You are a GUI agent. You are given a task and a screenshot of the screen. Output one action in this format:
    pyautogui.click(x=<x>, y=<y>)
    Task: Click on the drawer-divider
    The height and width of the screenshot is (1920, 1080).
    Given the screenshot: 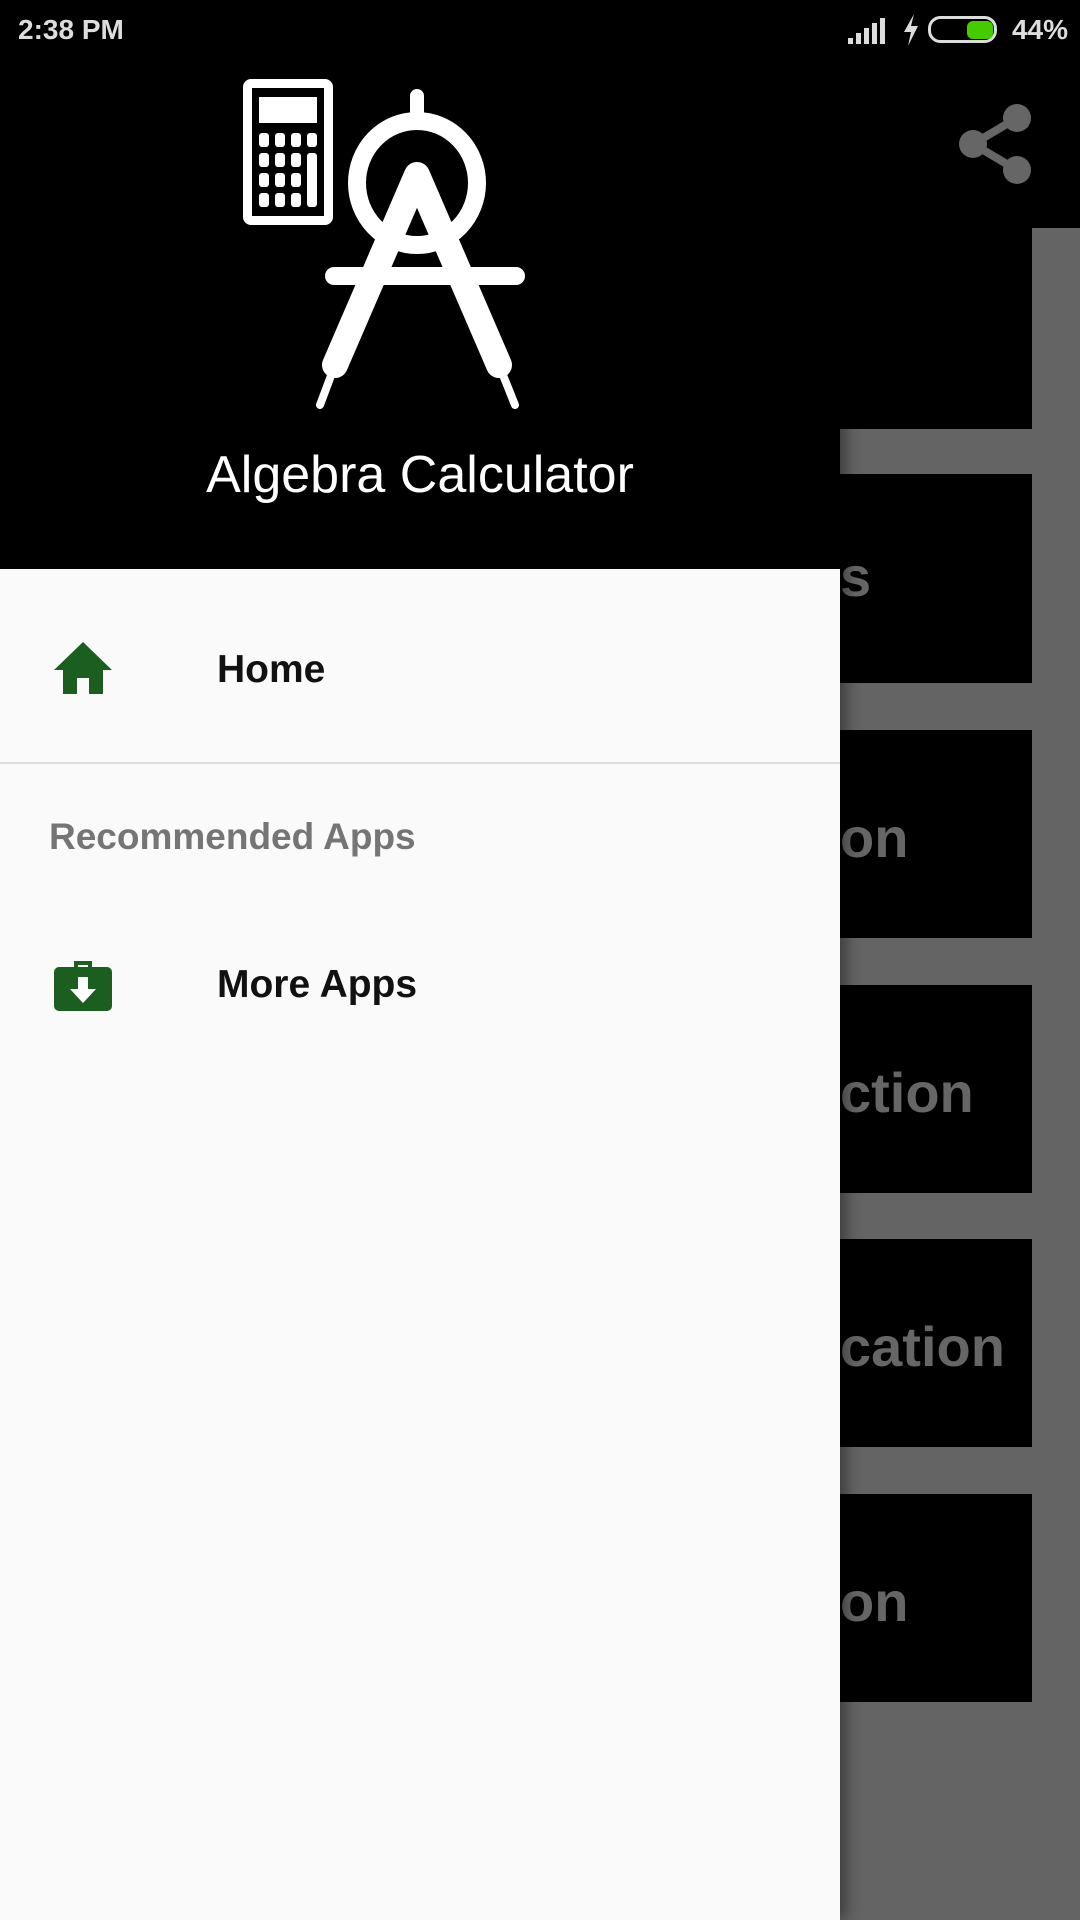 What is the action you would take?
    pyautogui.click(x=420, y=763)
    